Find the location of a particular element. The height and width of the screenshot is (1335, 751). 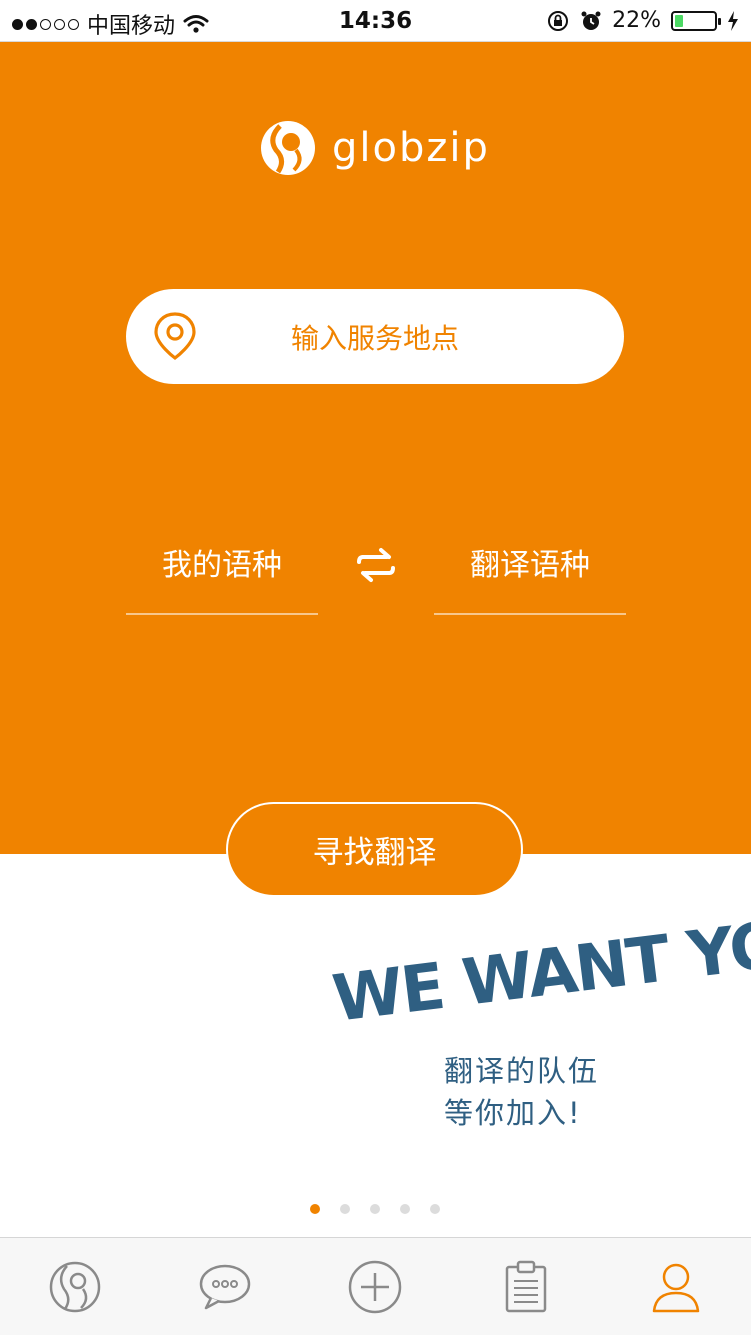

status-right: 22% is located at coordinates (642, 20).